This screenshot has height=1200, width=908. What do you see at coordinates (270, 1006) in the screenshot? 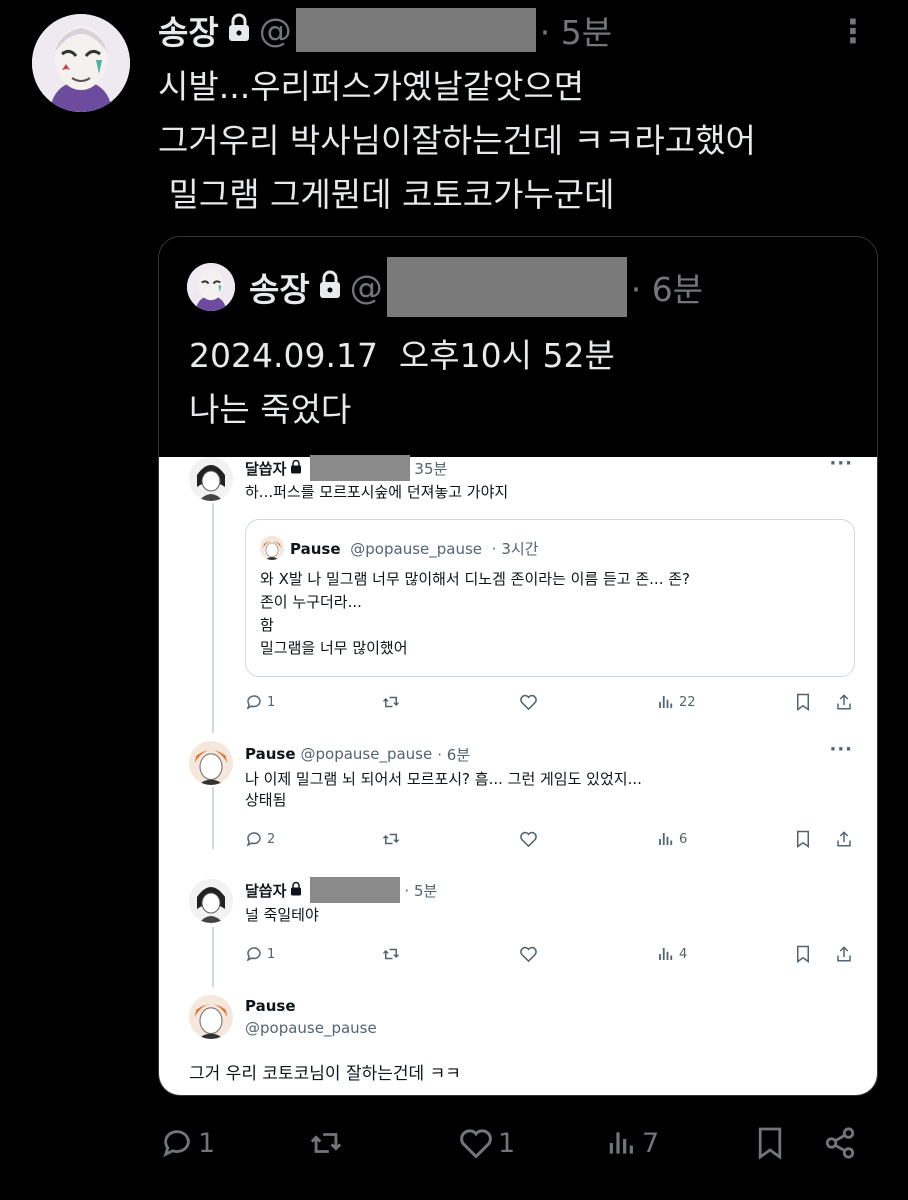
I see `post-header: Pause` at bounding box center [270, 1006].